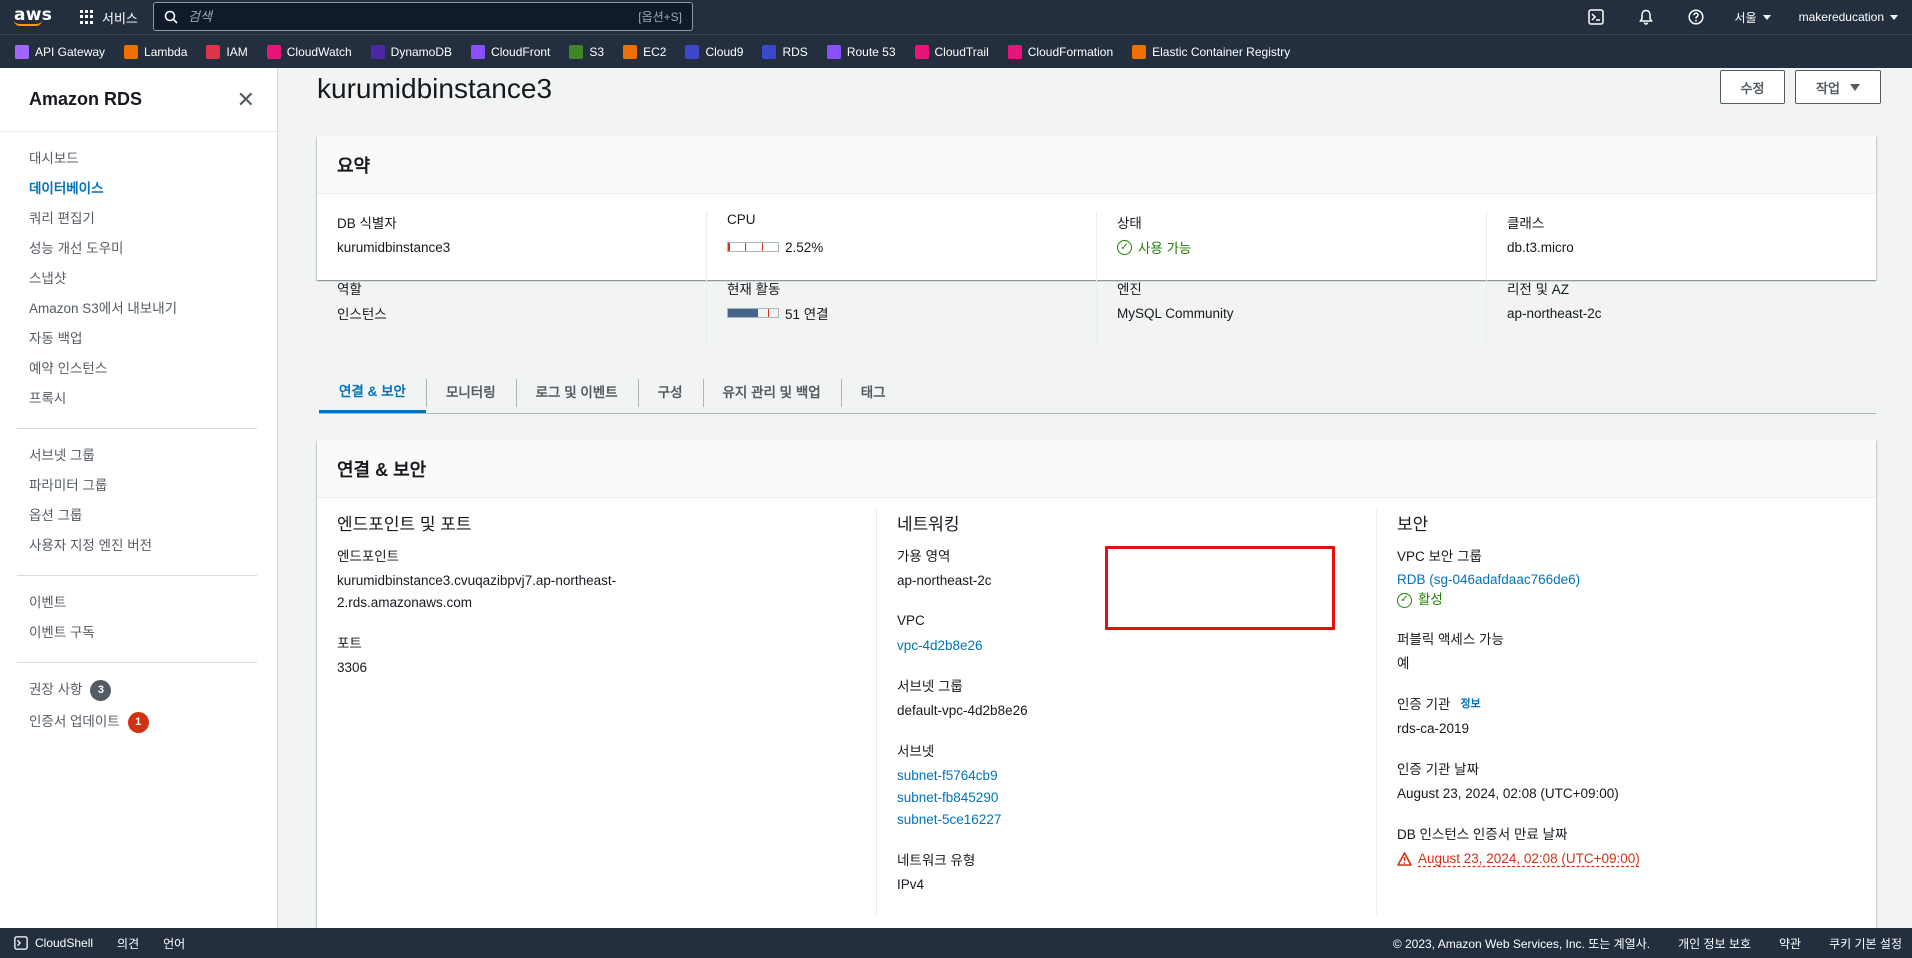 The height and width of the screenshot is (958, 1912). Describe the element at coordinates (873, 391) in the screenshot. I see `tab-5: 태그` at that location.